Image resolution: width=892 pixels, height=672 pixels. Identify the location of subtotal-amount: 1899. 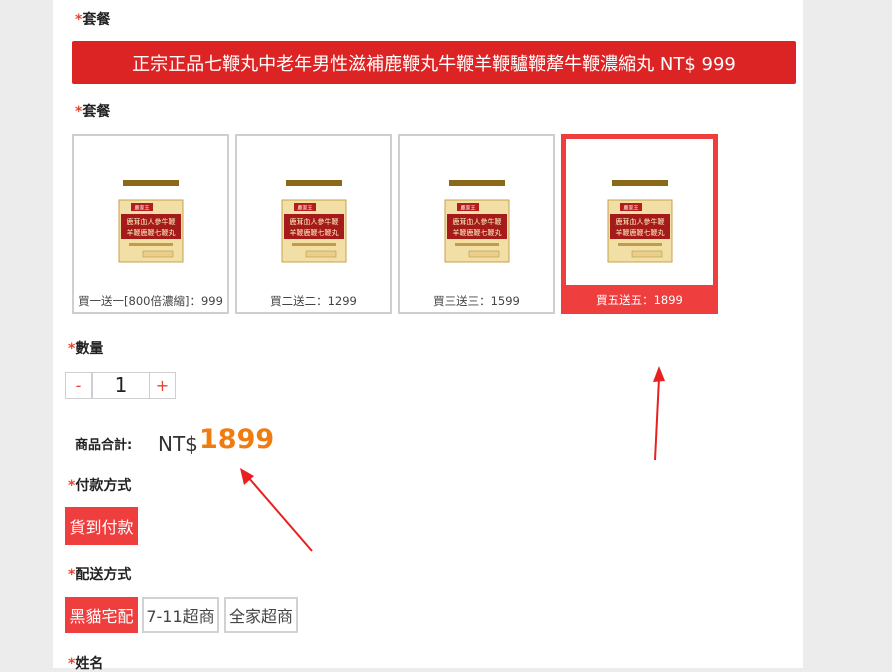
(237, 439).